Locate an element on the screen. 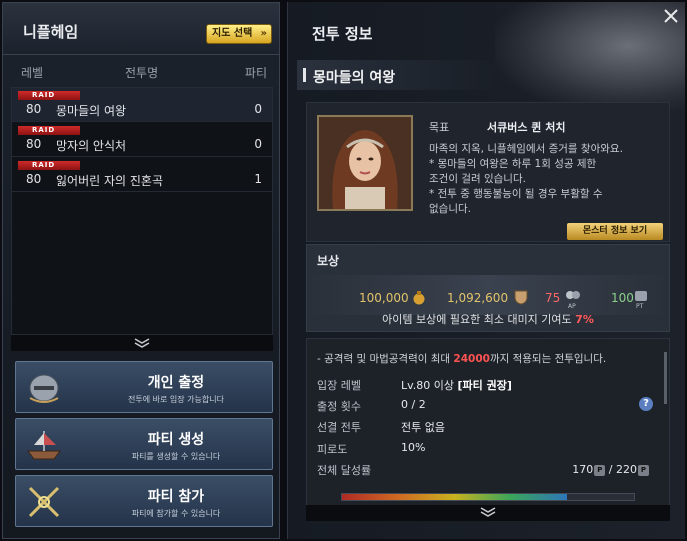  total-achievement-label: 전체 달성률 is located at coordinates (344, 470).